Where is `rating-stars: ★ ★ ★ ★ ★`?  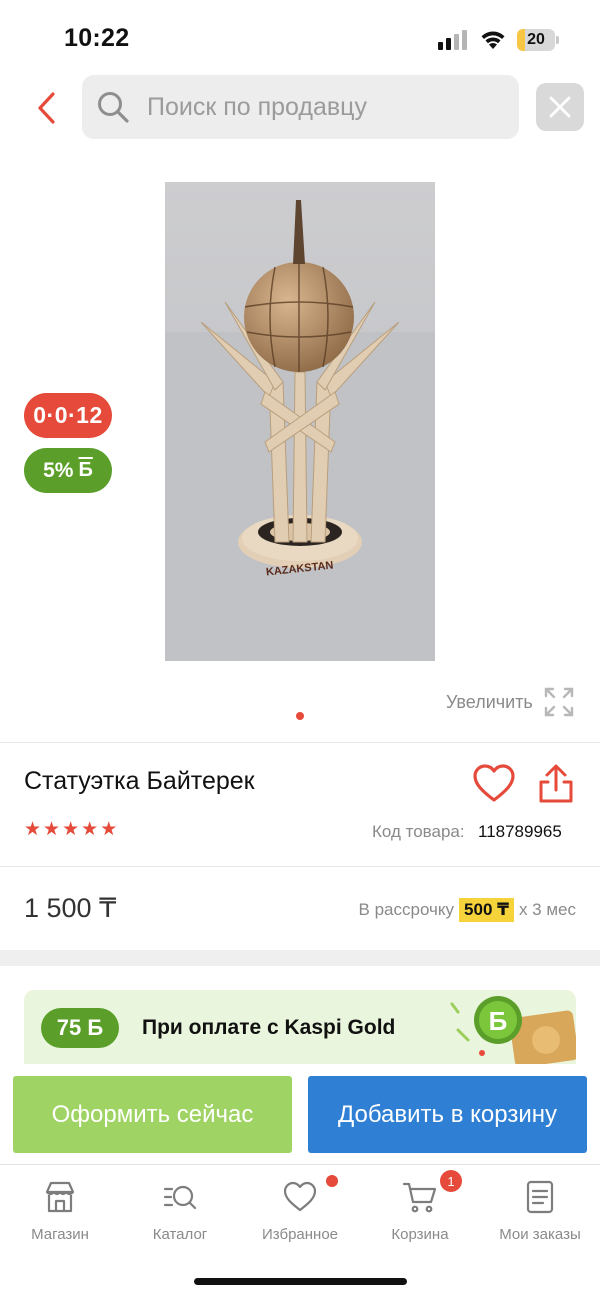 rating-stars: ★ ★ ★ ★ ★ is located at coordinates (70, 830).